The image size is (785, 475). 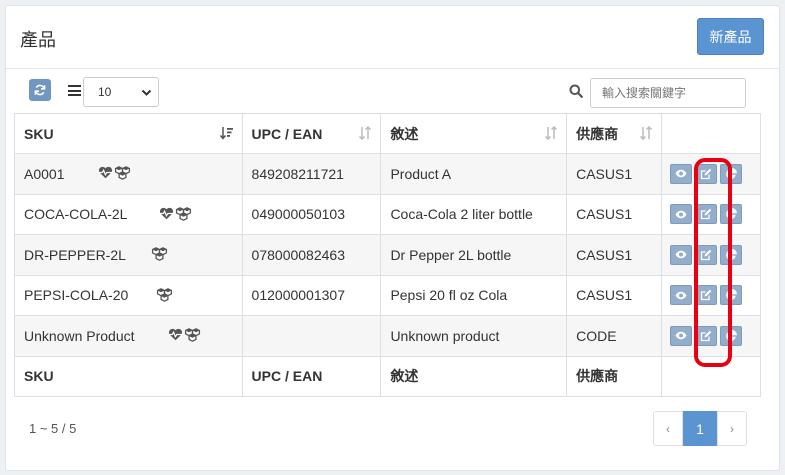 What do you see at coordinates (668, 93) in the screenshot?
I see `search-input` at bounding box center [668, 93].